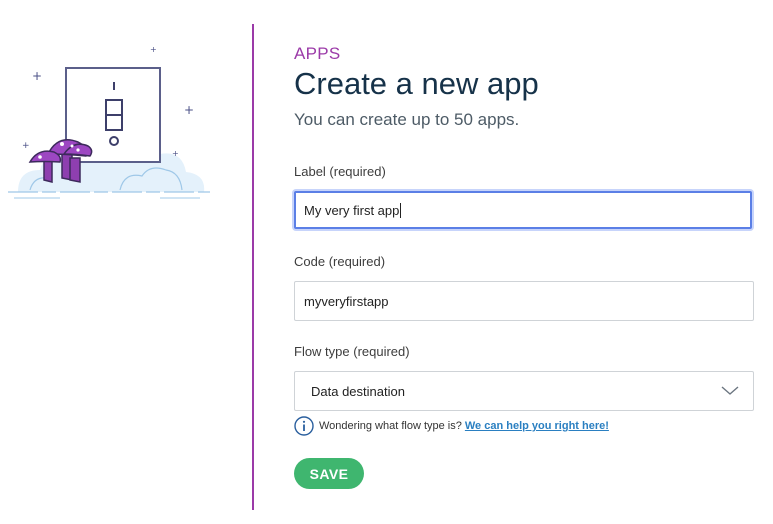 The height and width of the screenshot is (524, 773). I want to click on section-eyebrow: APPS, so click(317, 53).